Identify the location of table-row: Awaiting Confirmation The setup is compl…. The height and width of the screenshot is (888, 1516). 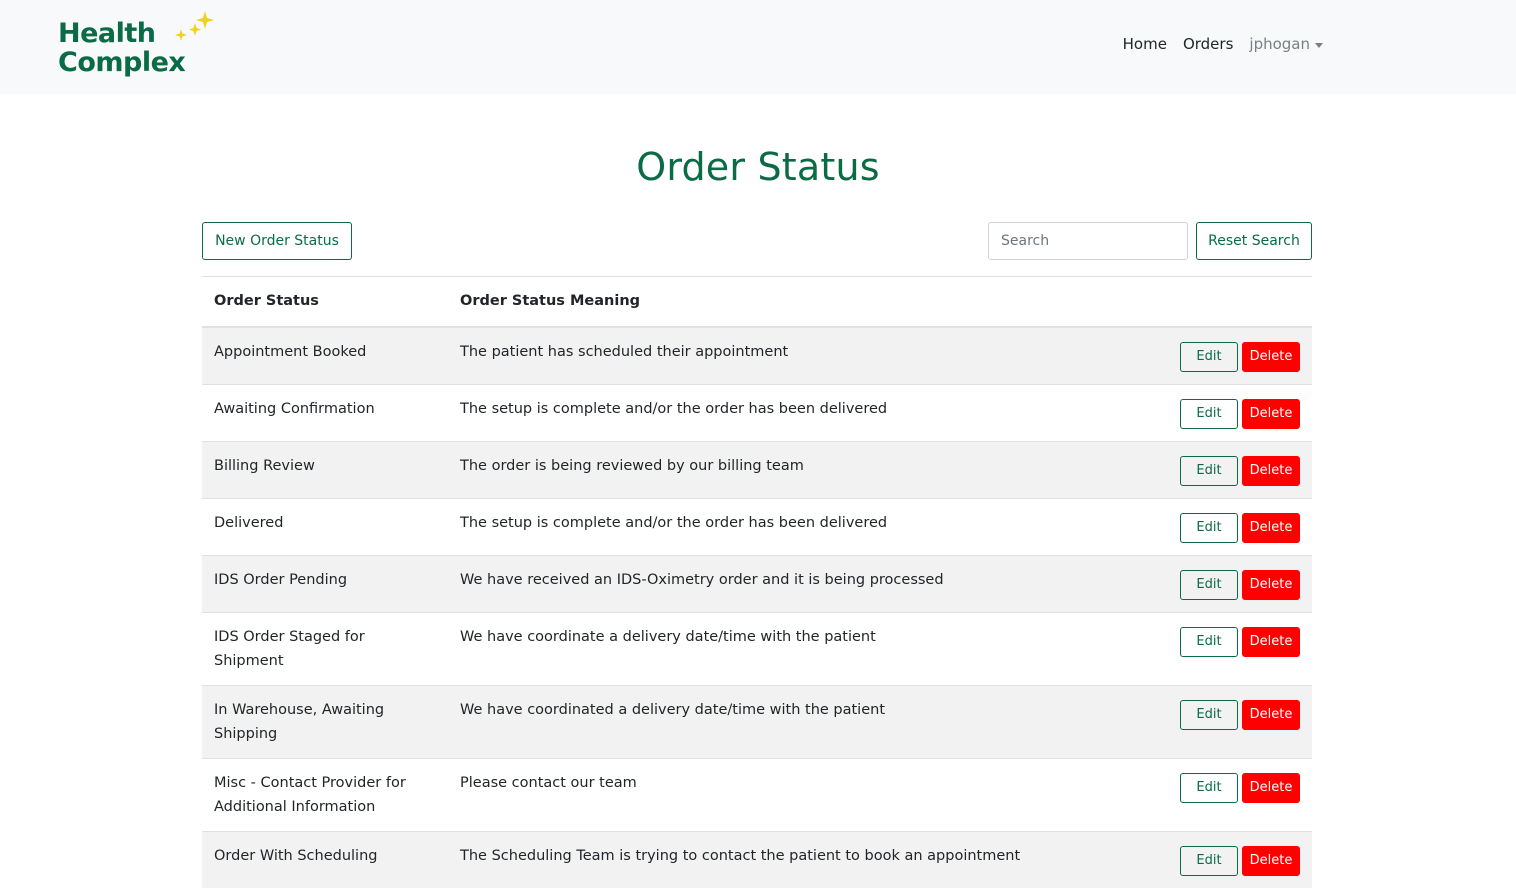
(757, 412).